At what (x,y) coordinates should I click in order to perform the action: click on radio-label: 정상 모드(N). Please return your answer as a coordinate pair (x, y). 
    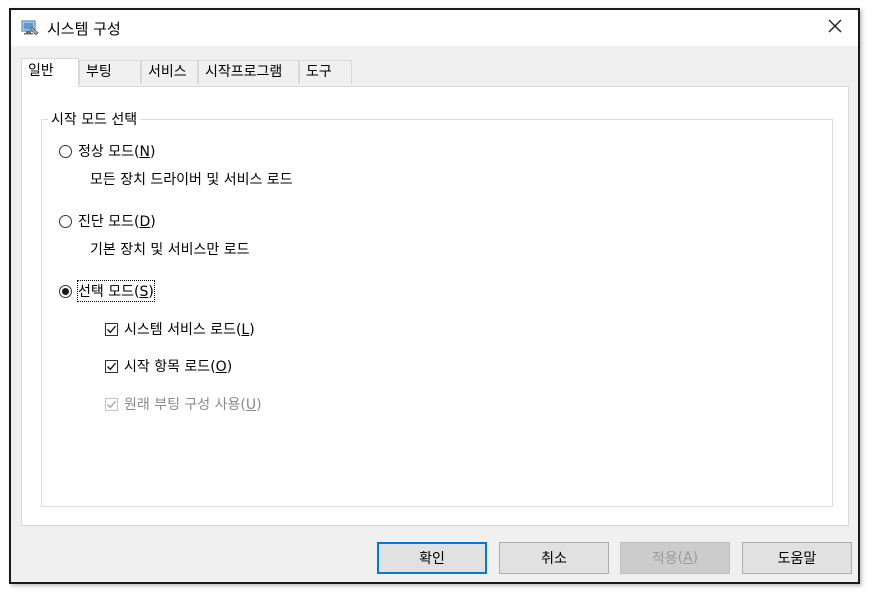
    Looking at the image, I should click on (117, 152).